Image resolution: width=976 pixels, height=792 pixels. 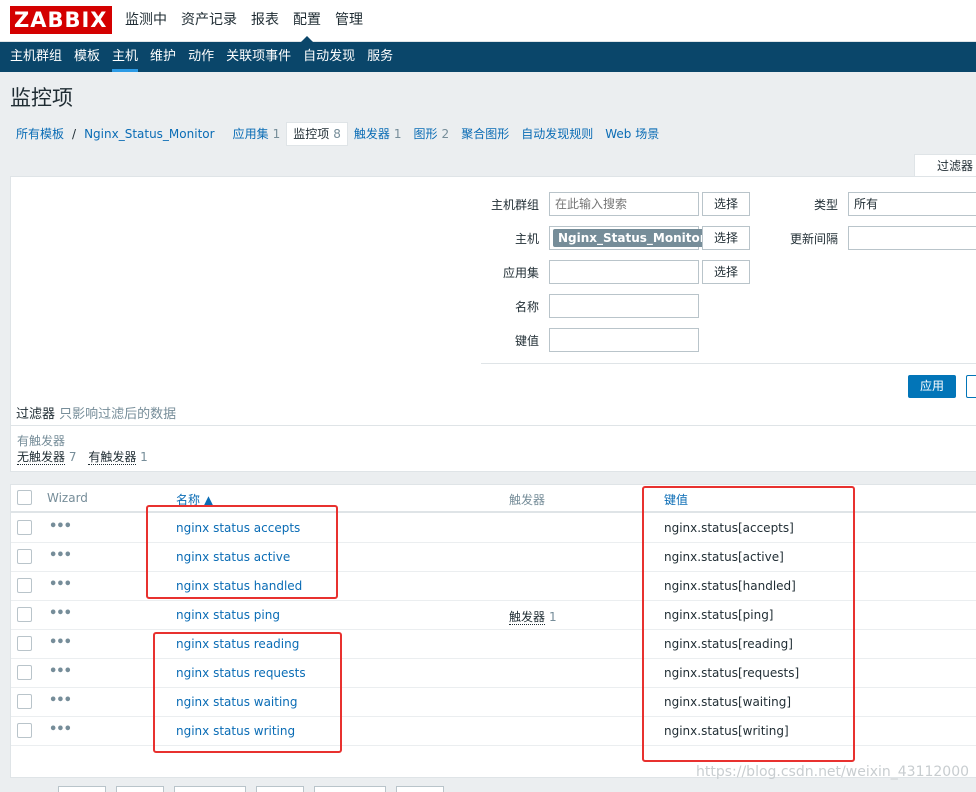 I want to click on top-bar: ZABBIX 监测中 资产记录 报表 配置 管理, so click(x=488, y=21).